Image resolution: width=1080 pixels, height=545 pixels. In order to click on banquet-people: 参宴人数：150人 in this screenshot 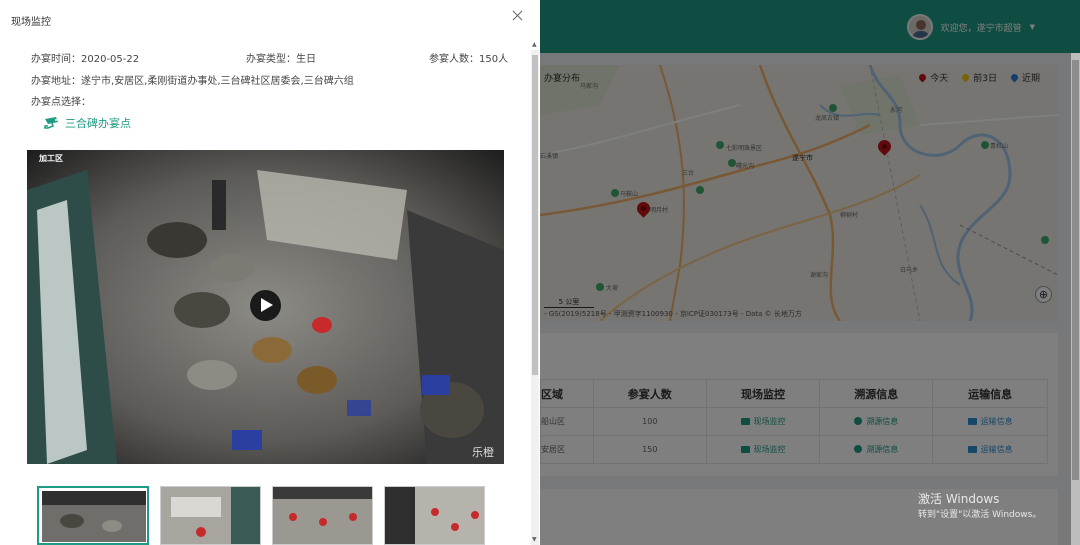, I will do `click(469, 59)`.